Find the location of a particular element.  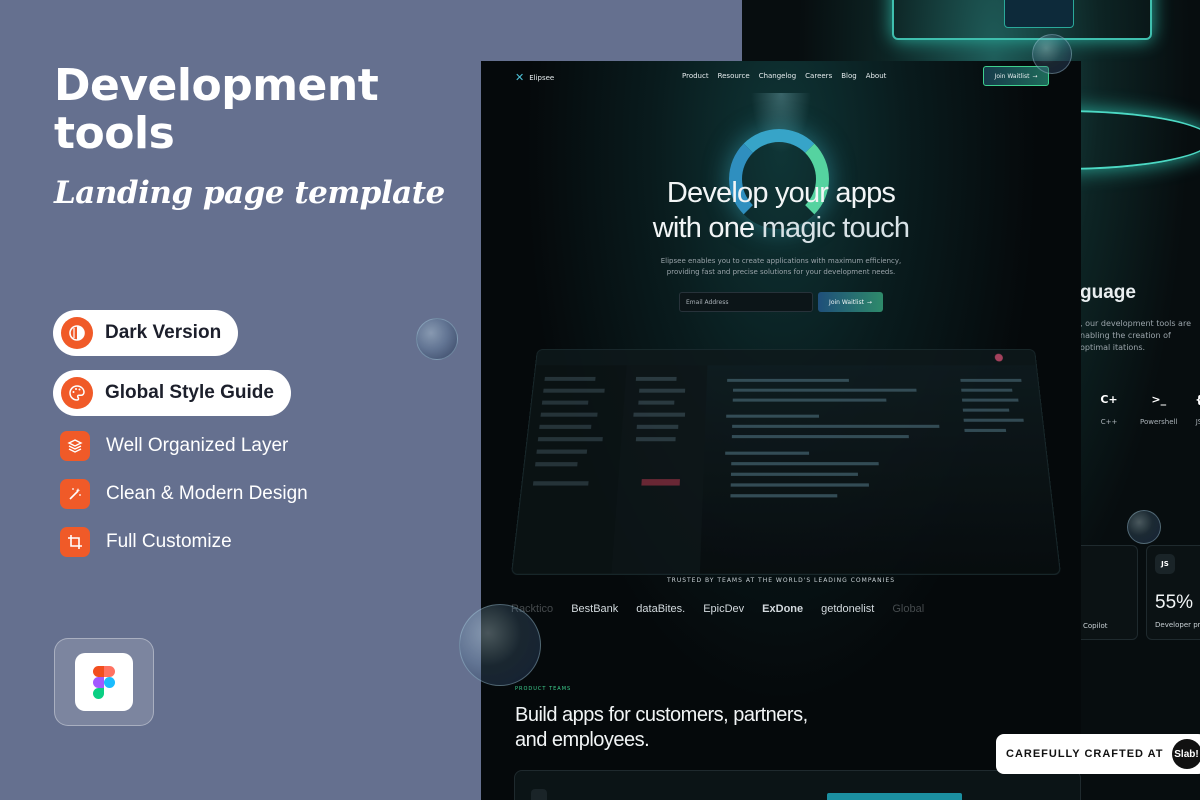

page-subtitle: Landing page template is located at coordinates (249, 192).